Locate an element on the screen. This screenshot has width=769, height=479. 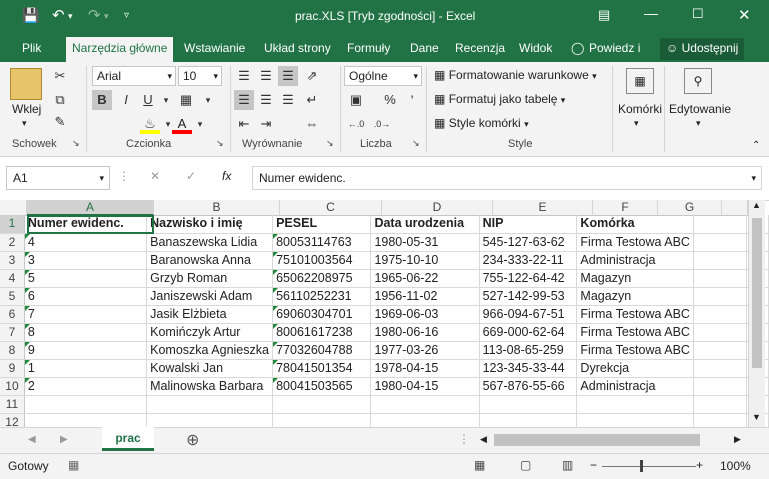
cell: 113-08-65-259 is located at coordinates (528, 350).